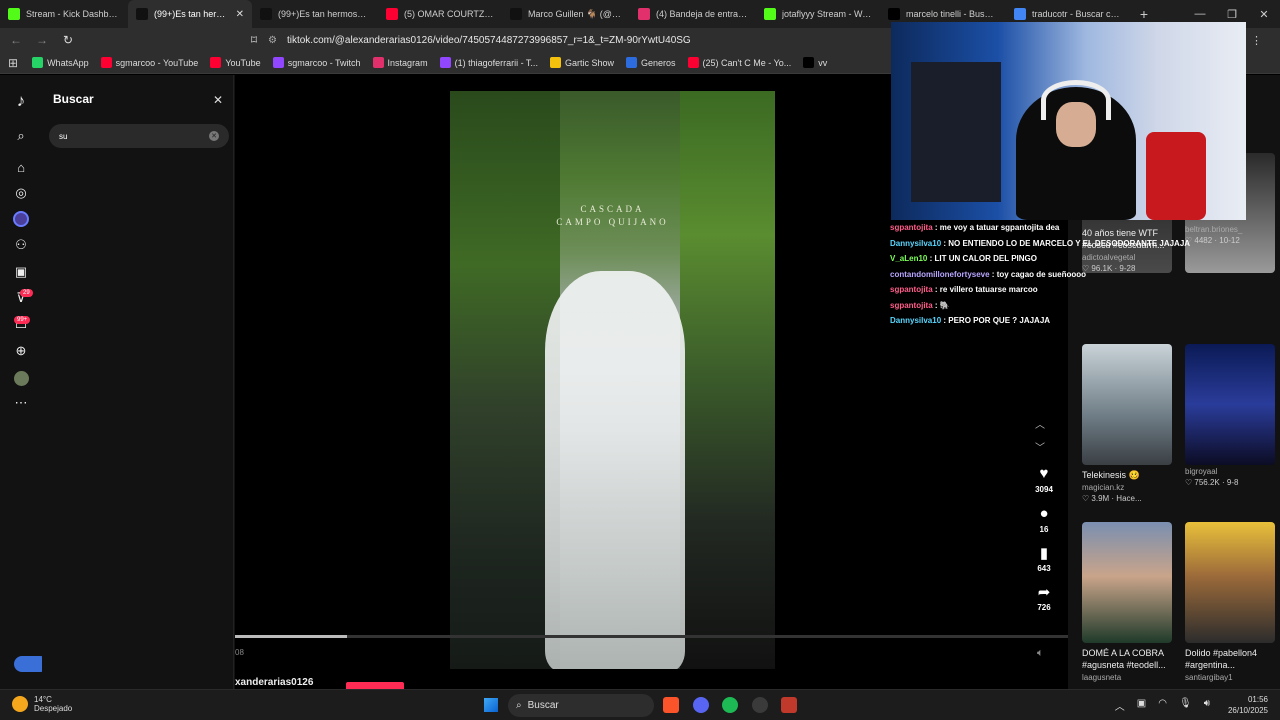 The image size is (1280, 720). I want to click on back-icon: ←, so click(16, 40).